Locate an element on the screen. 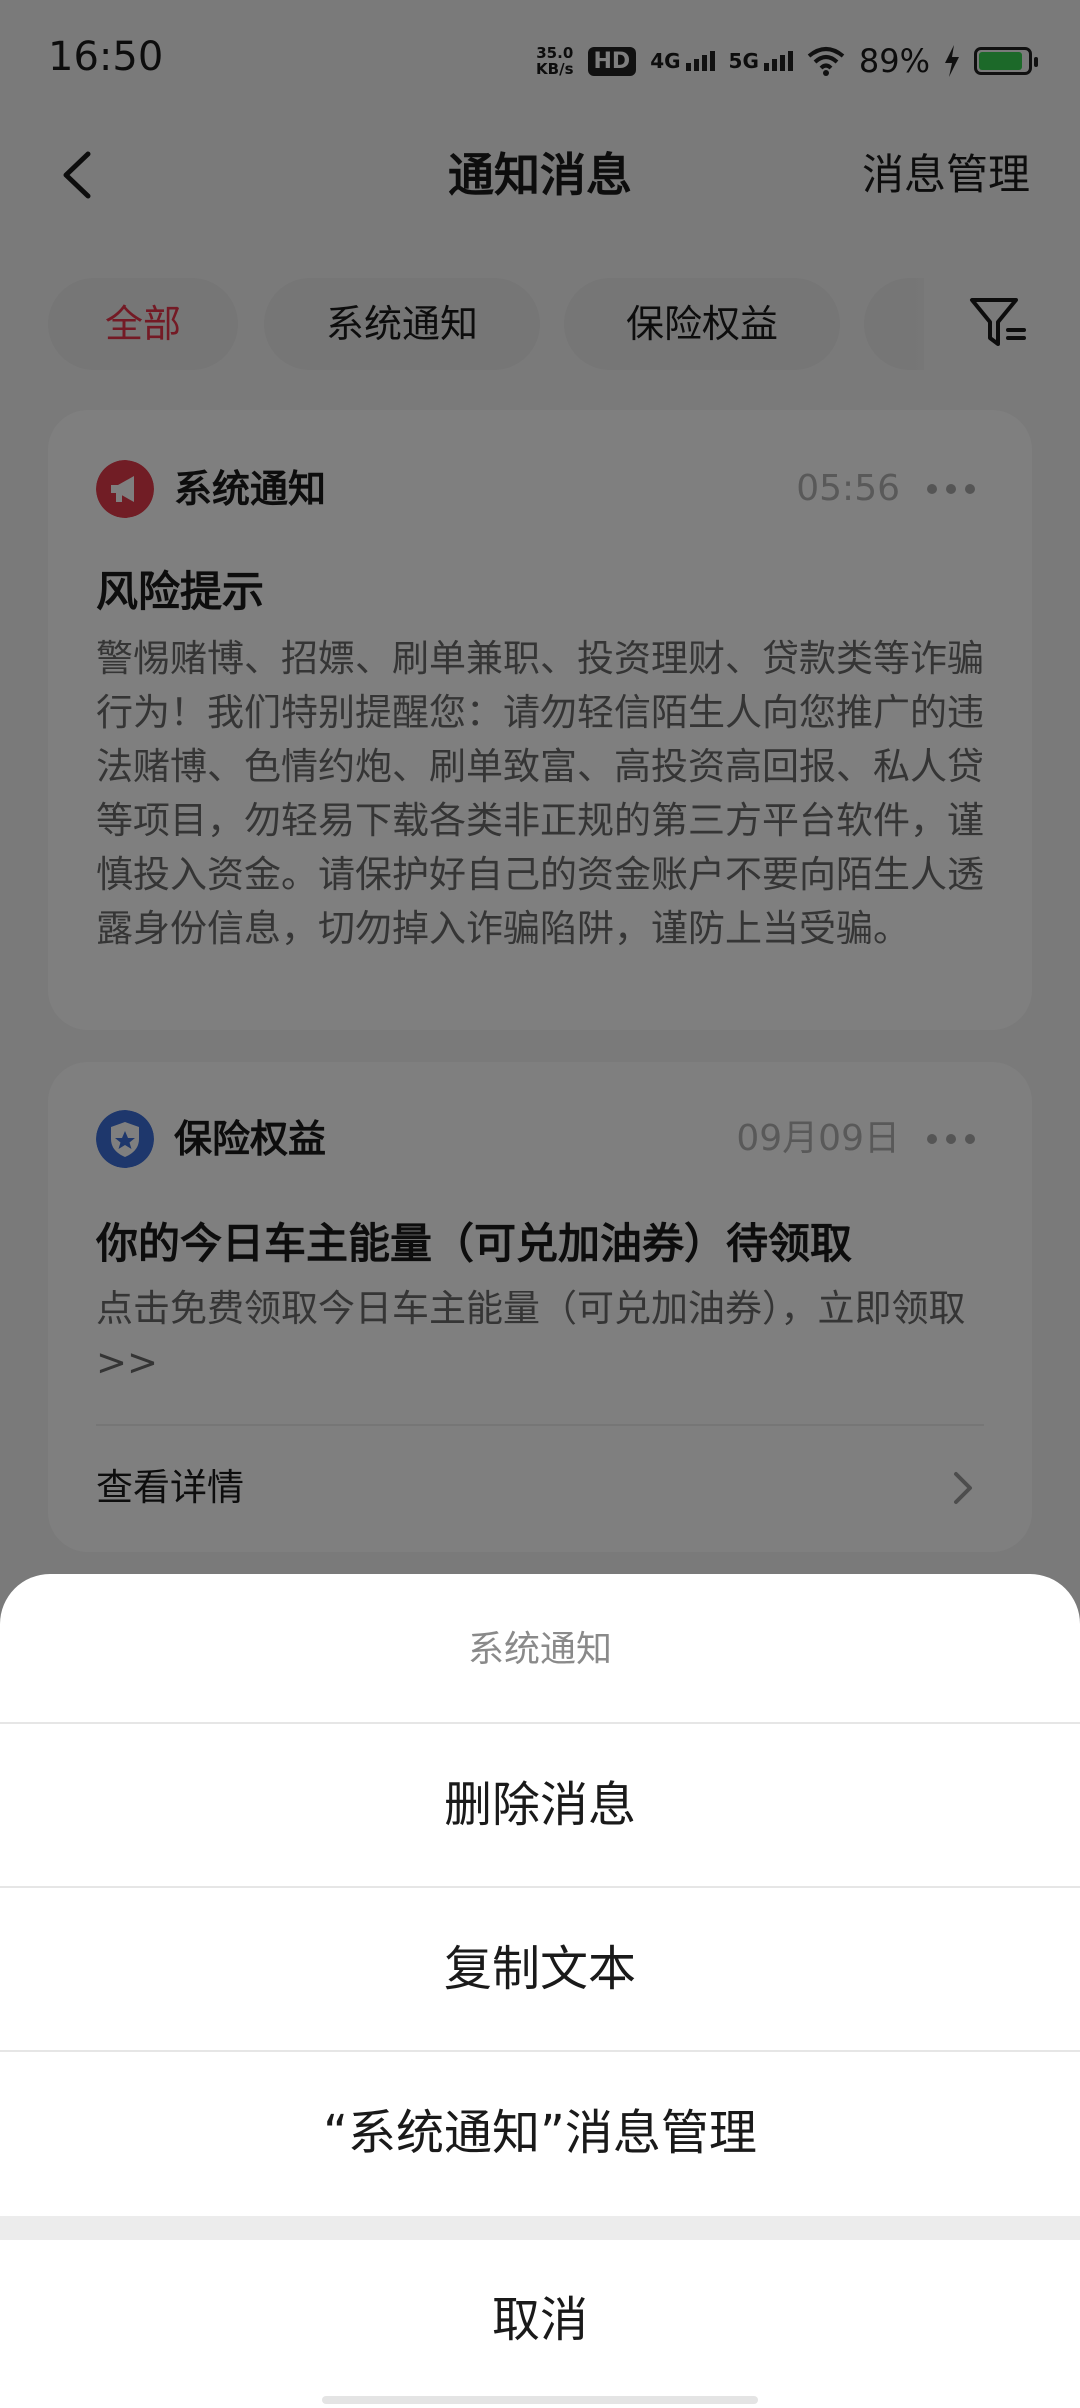 Image resolution: width=1080 pixels, height=2408 pixels. cancel-button: 取消 is located at coordinates (540, 2320).